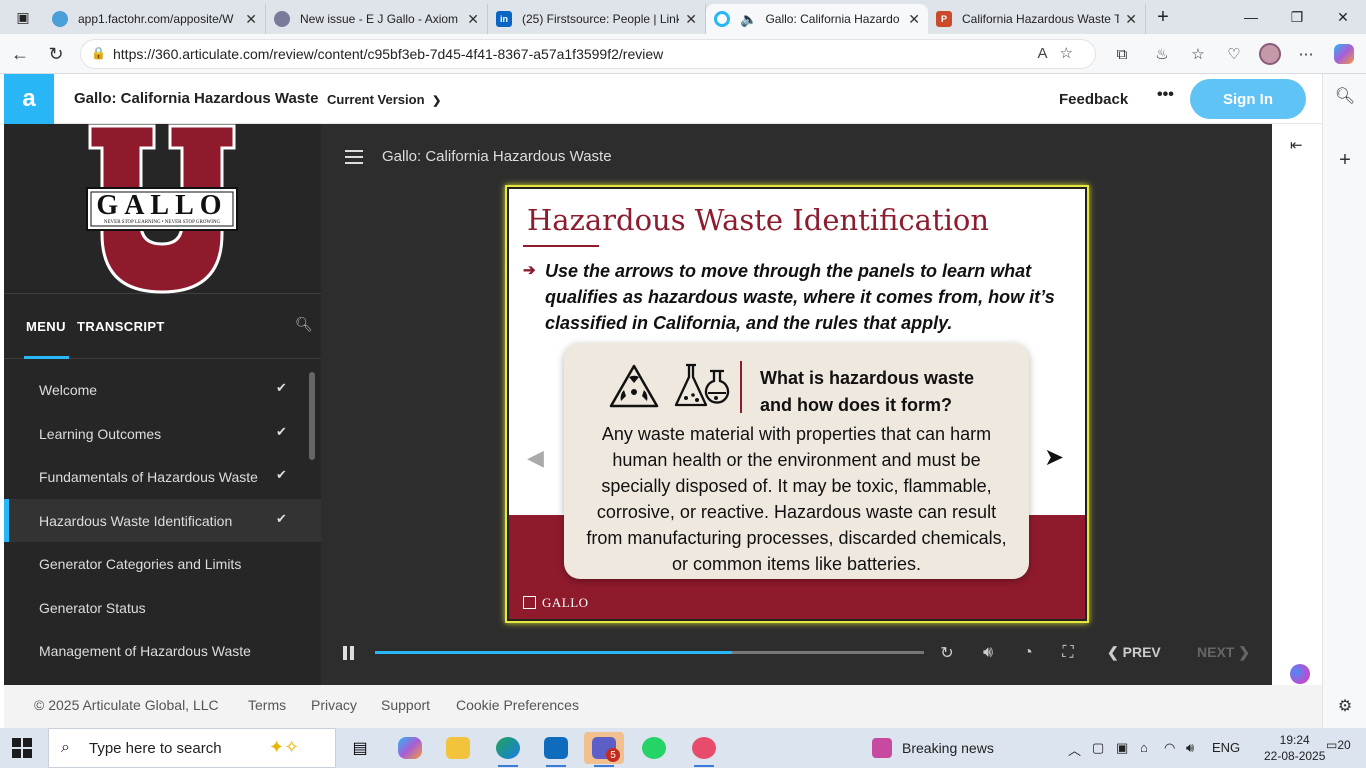 Image resolution: width=1366 pixels, height=768 pixels. I want to click on menu-item-label: Fundamentals of Hazardous Waste, so click(148, 476).